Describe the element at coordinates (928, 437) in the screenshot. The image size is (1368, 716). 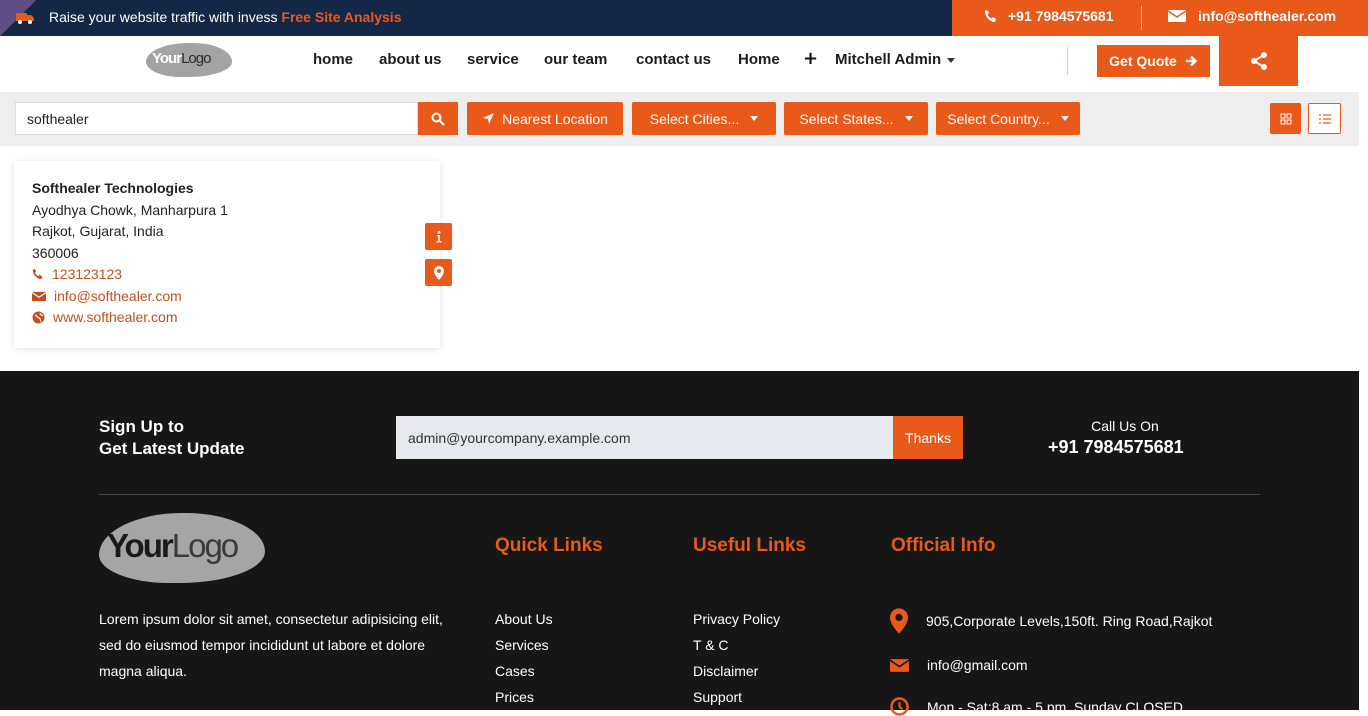
I see `newsletter-submit-button: Thanks` at that location.